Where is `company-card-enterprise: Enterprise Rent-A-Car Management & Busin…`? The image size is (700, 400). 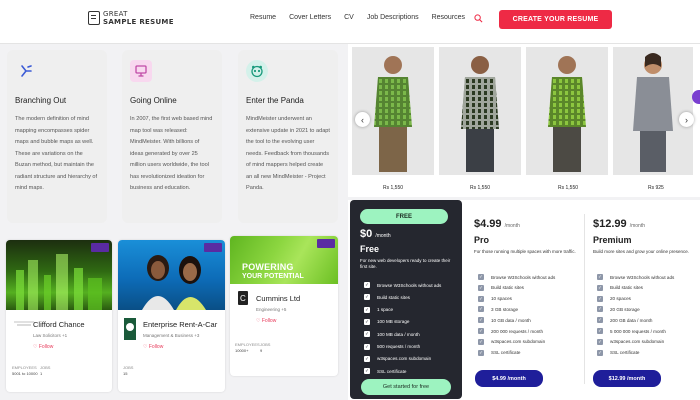 company-card-enterprise: Enterprise Rent-A-Car Management & Busin… is located at coordinates (171, 316).